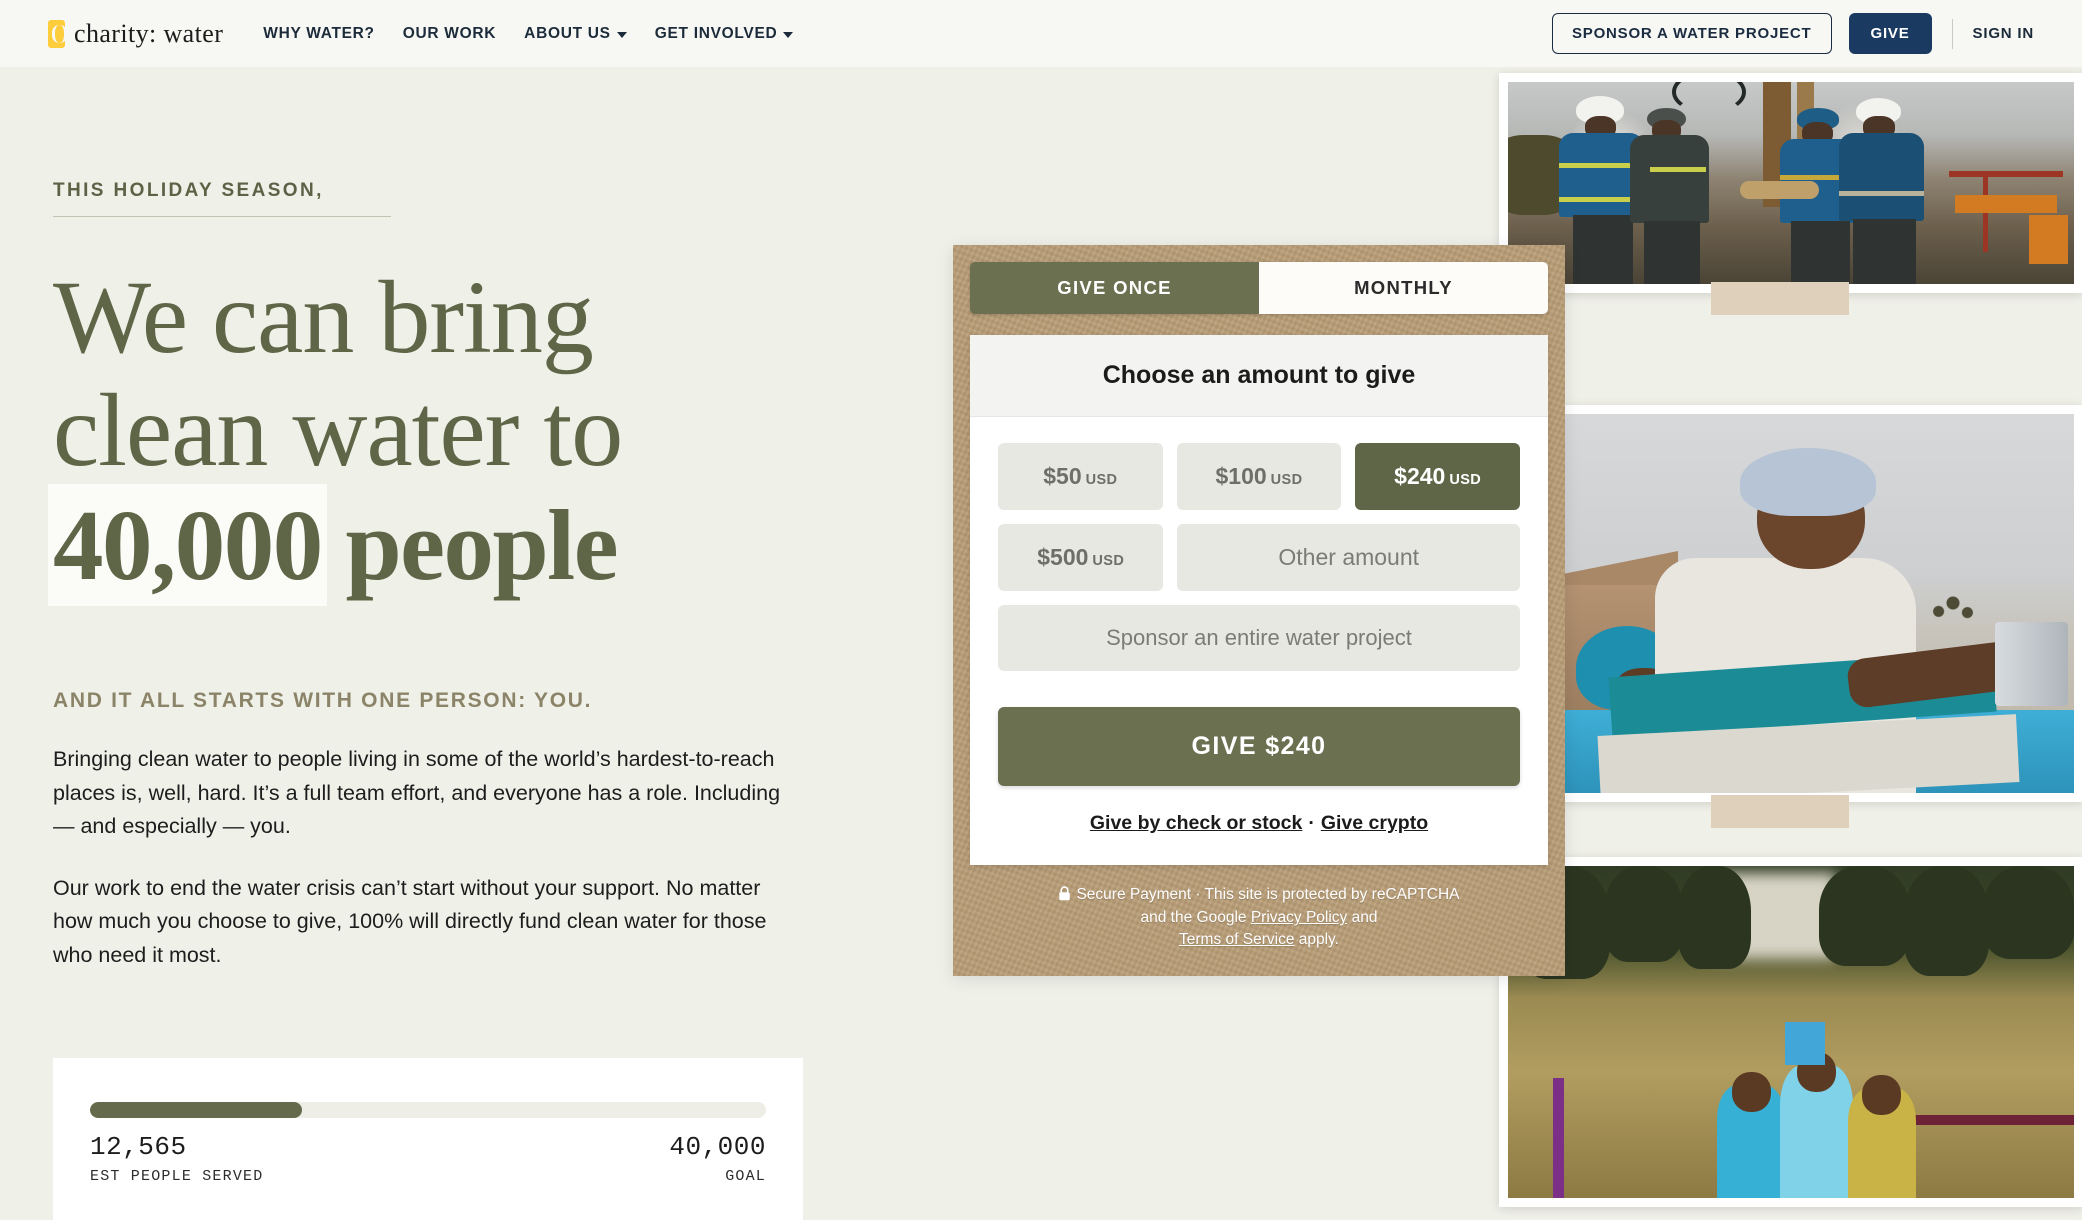  Describe the element at coordinates (1374, 823) in the screenshot. I see `give-crypto-link: Give crypto` at that location.